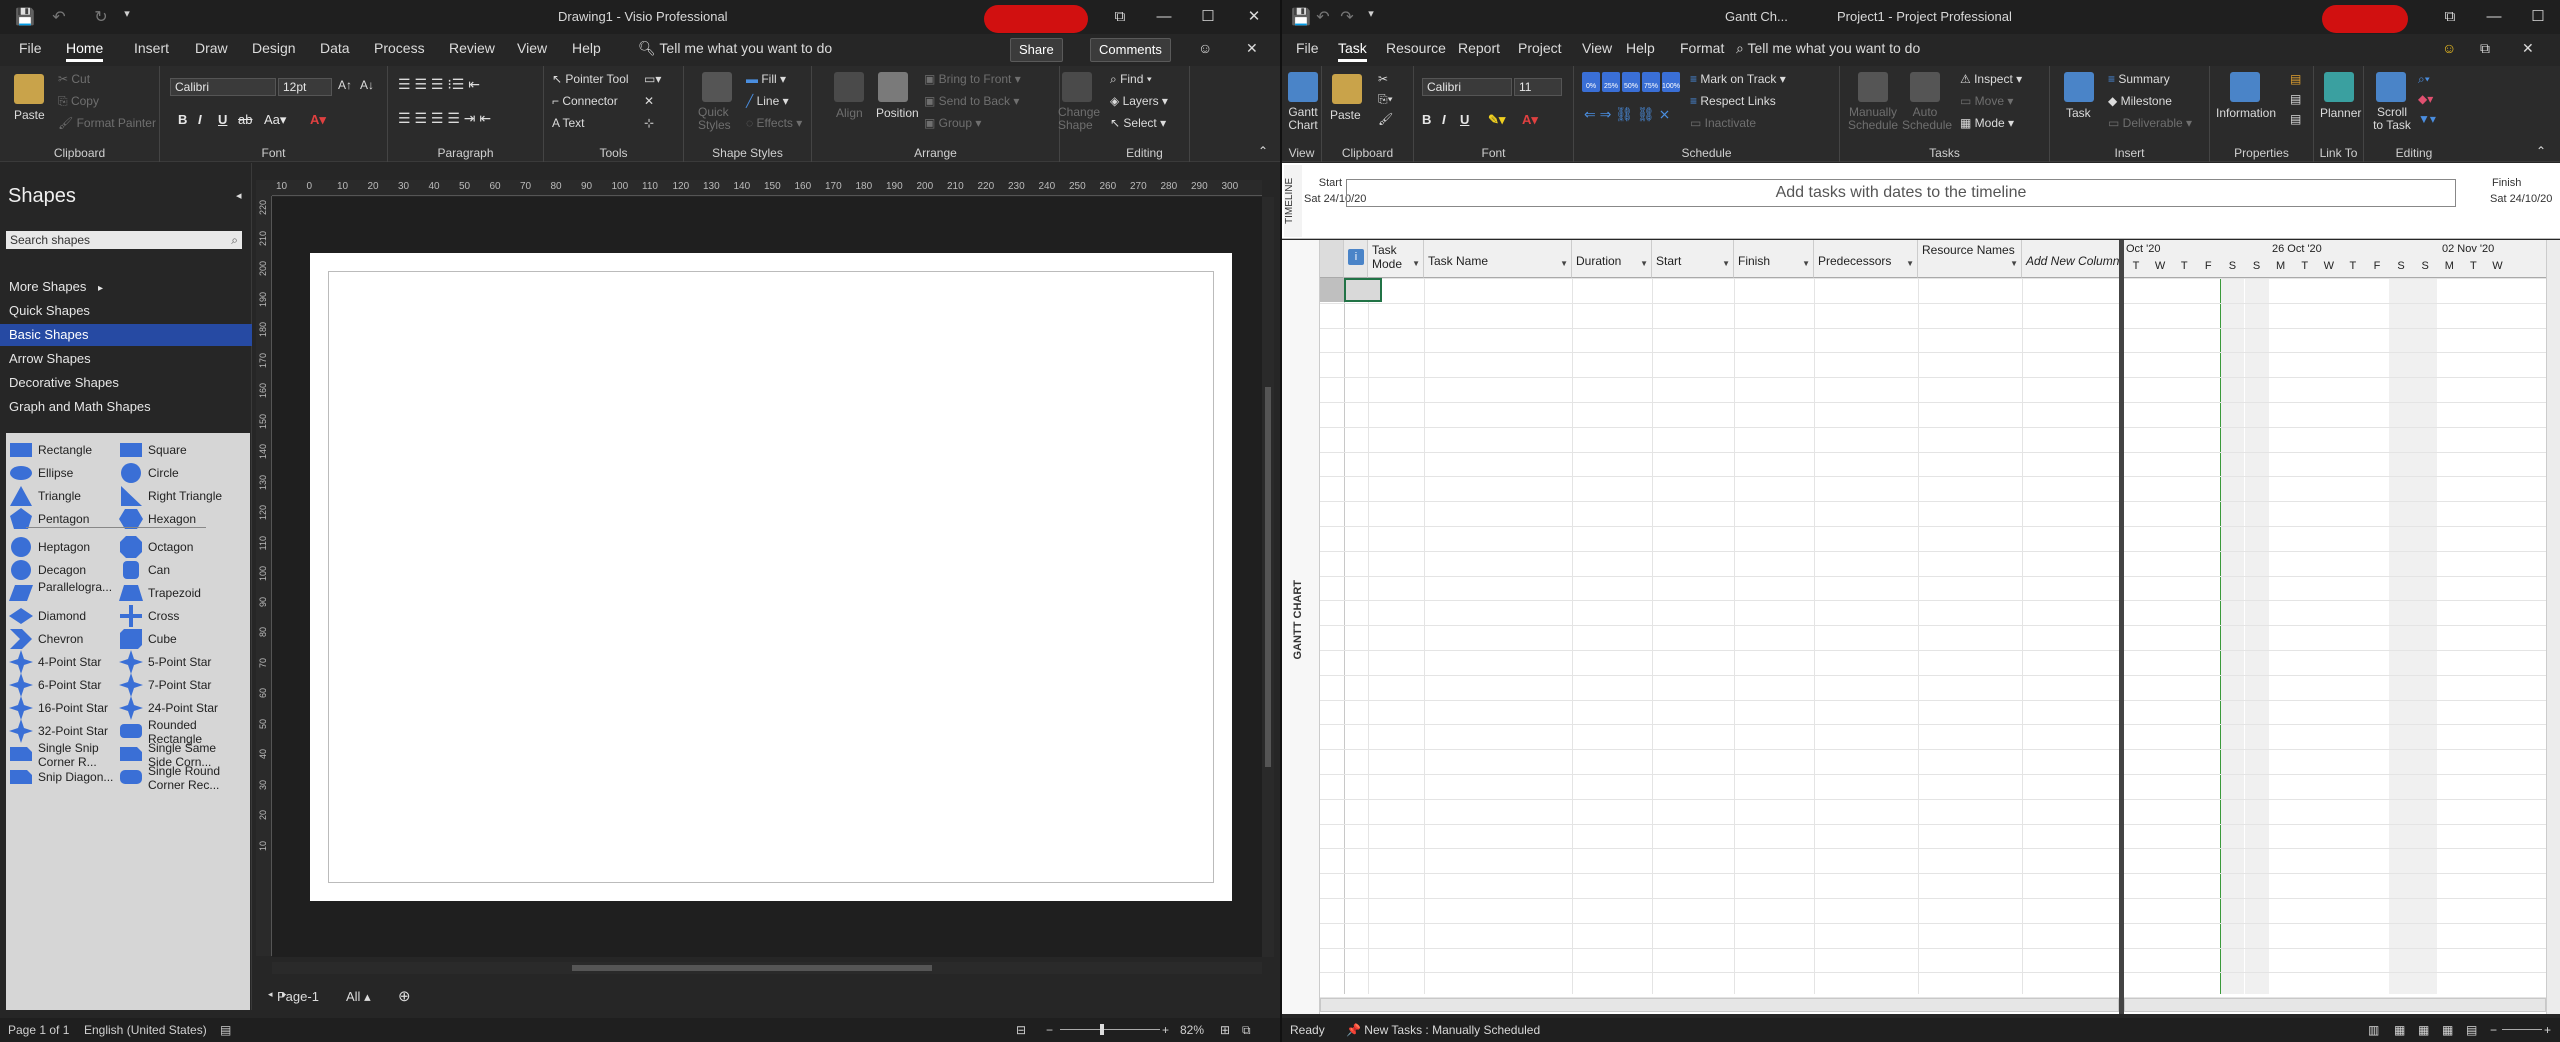 Image resolution: width=2560 pixels, height=1042 pixels. What do you see at coordinates (752, 968) in the screenshot?
I see `hscroll-thumb` at bounding box center [752, 968].